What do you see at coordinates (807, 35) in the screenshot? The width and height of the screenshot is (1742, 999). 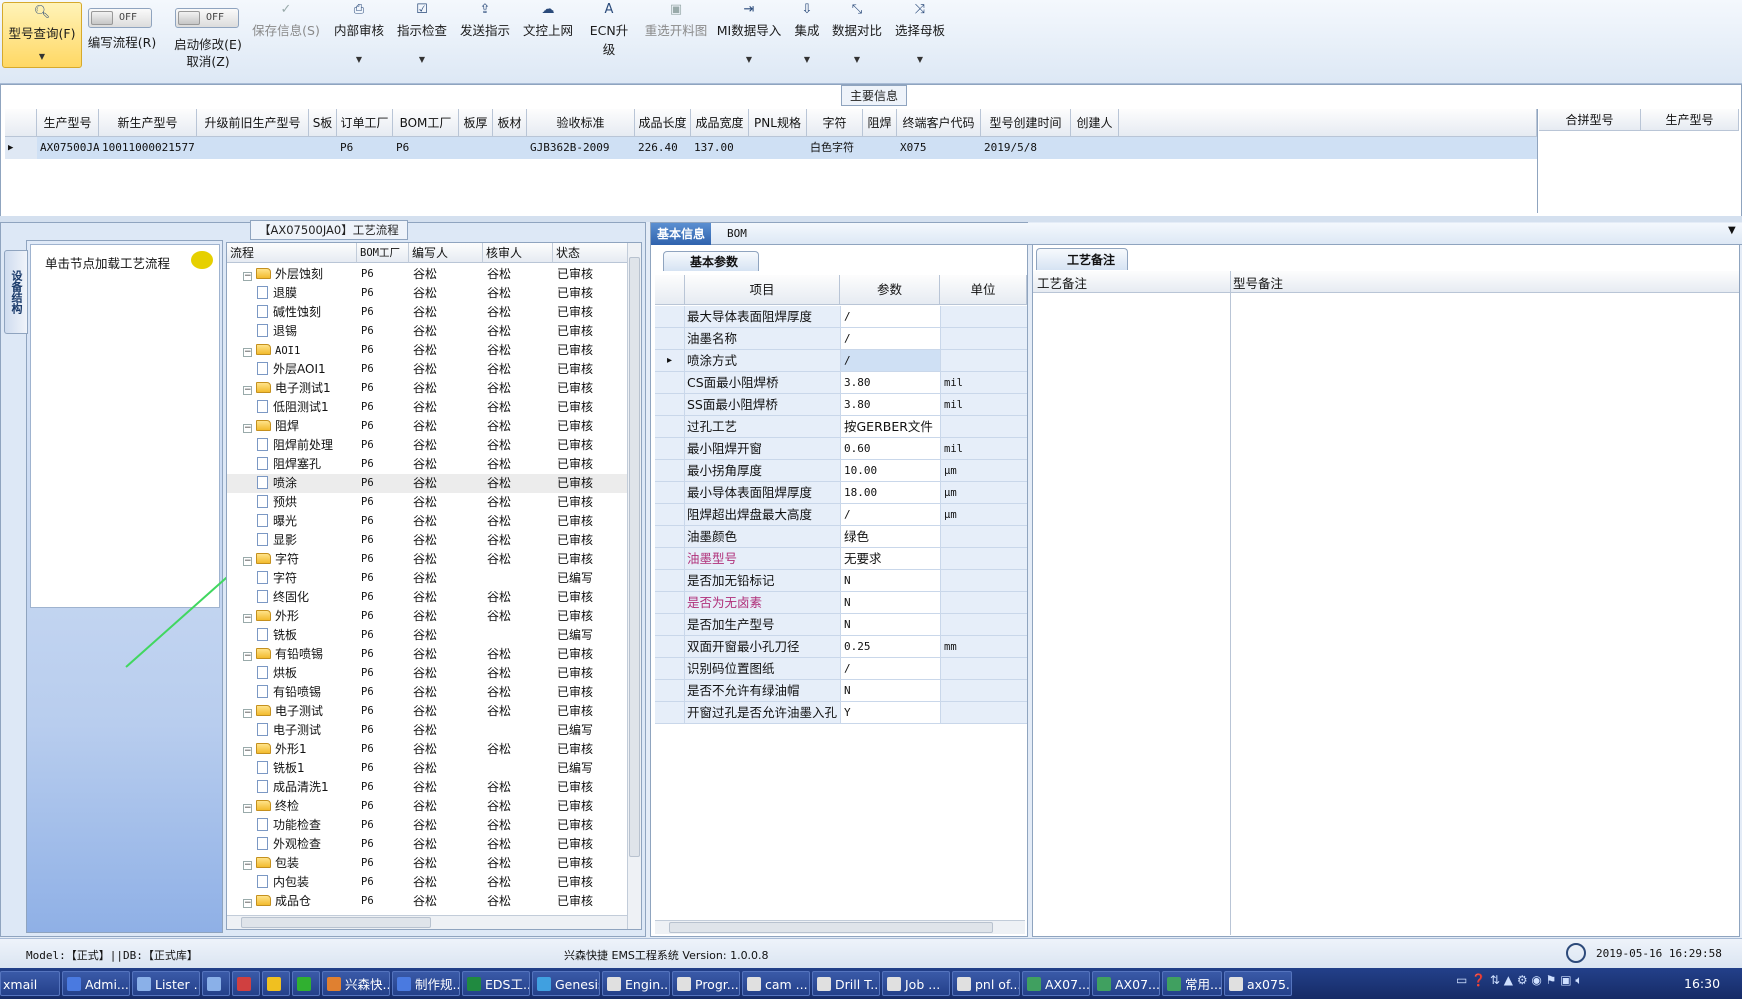 I see `integrate-button: ⇩ 集成 ▼` at bounding box center [807, 35].